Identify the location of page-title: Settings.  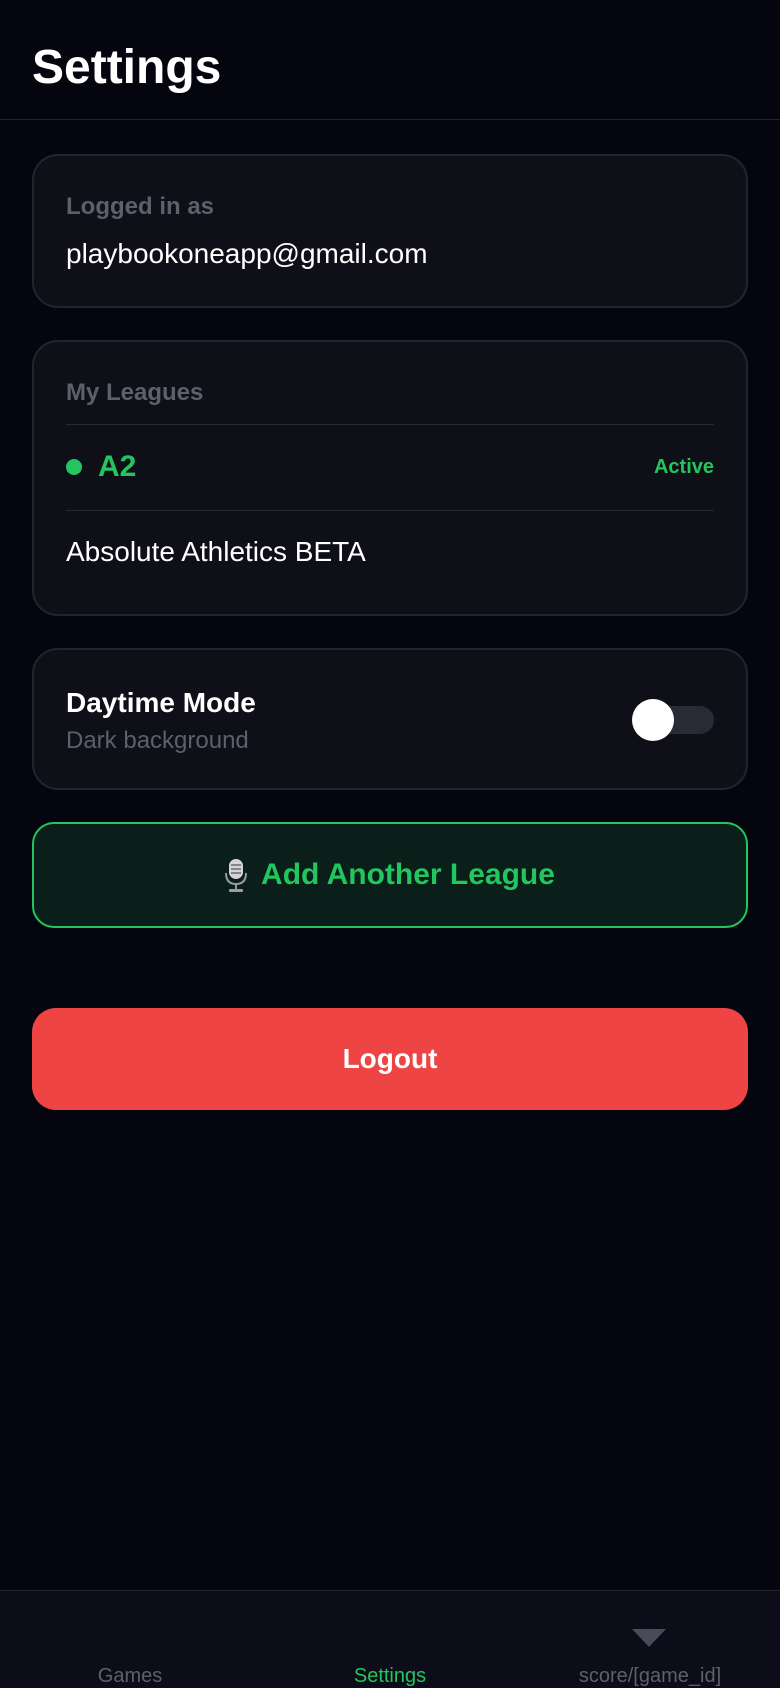
(127, 67).